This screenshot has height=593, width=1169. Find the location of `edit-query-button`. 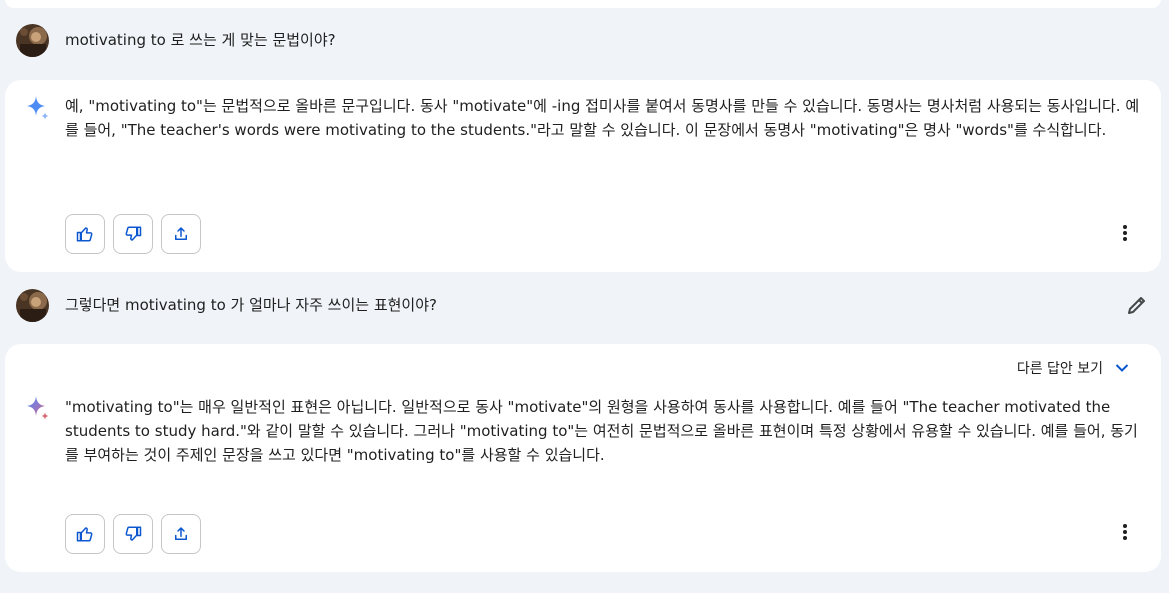

edit-query-button is located at coordinates (1137, 305).